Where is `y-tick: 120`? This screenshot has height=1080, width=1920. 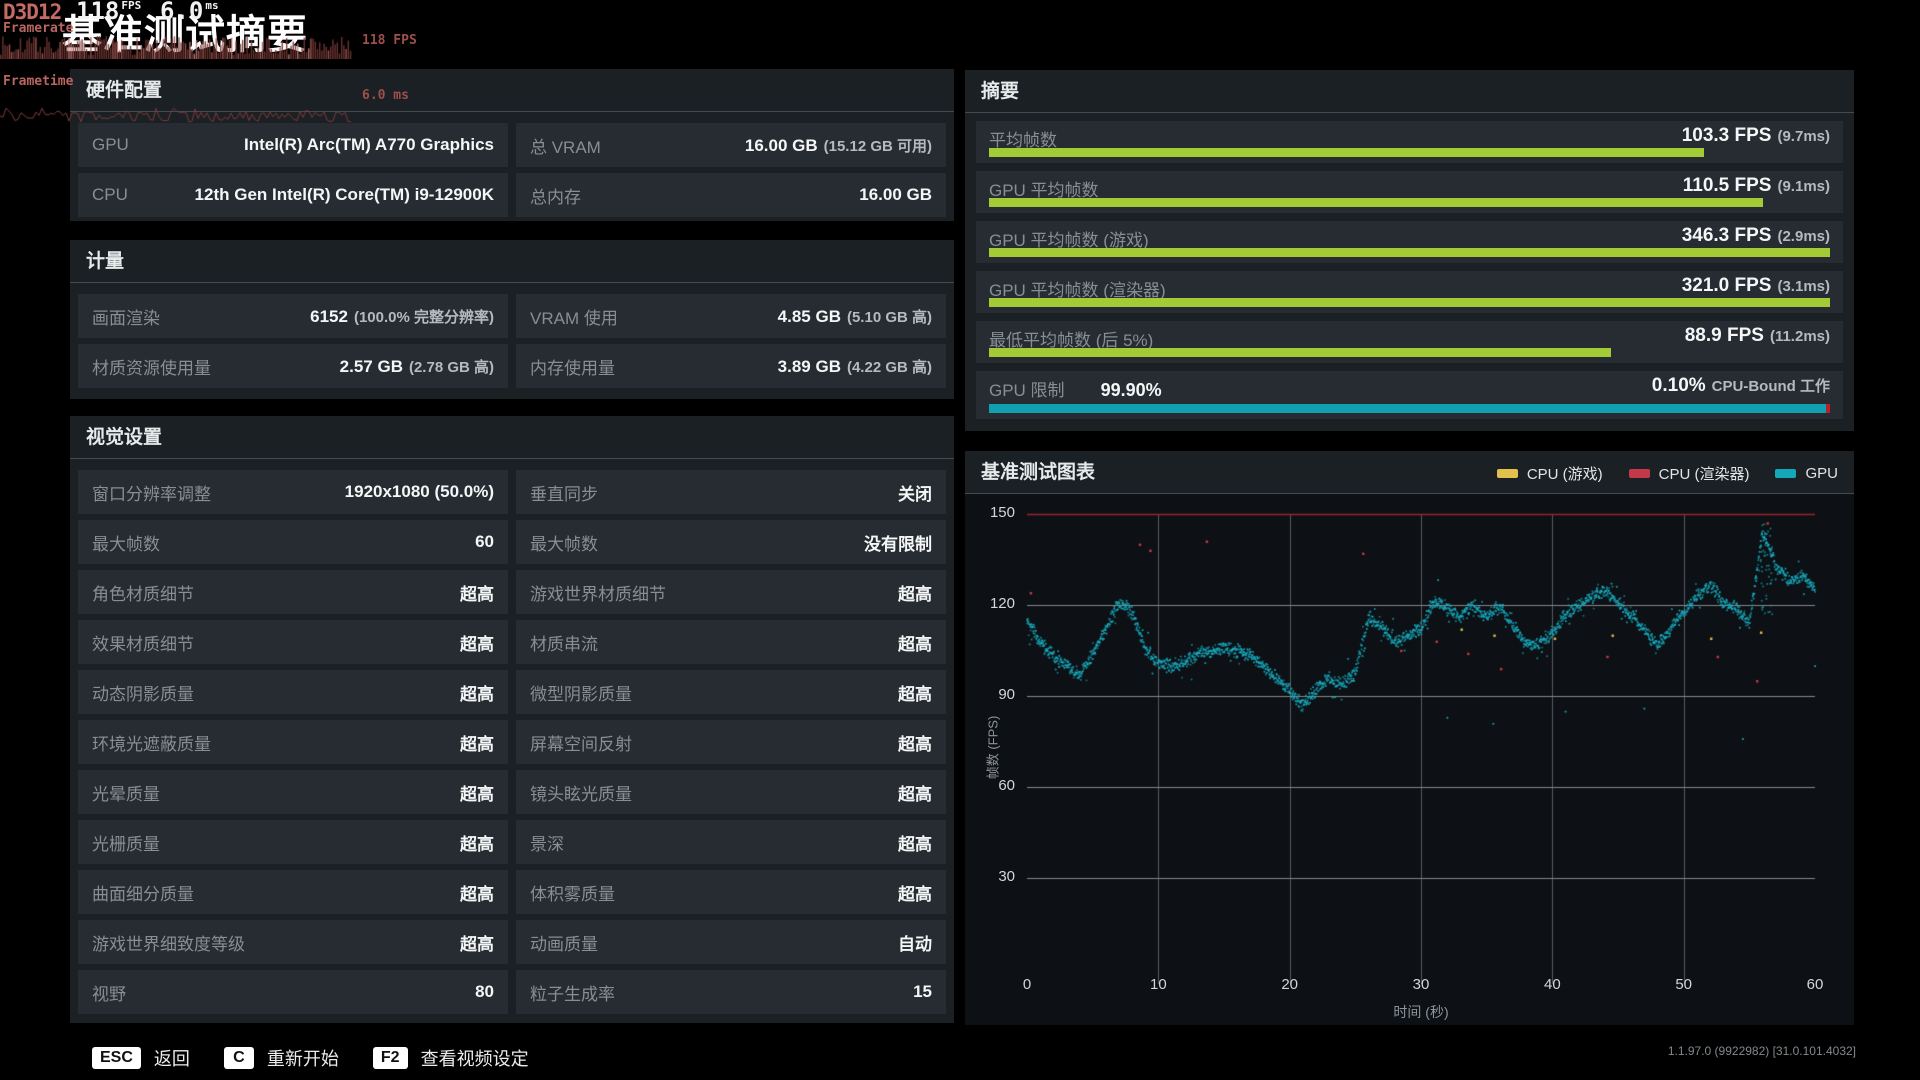
y-tick: 120 is located at coordinates (1002, 604).